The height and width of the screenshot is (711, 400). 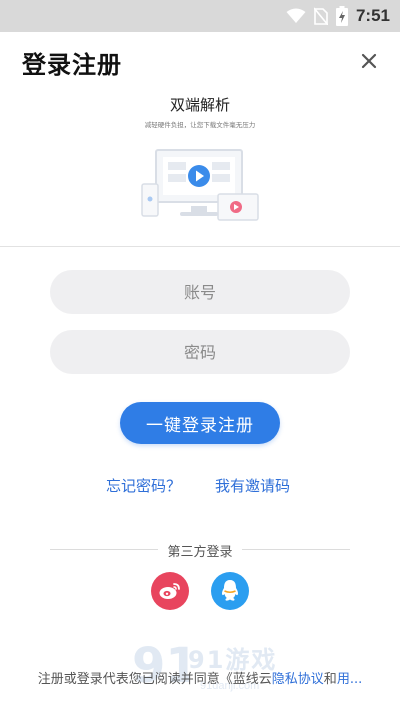 What do you see at coordinates (372, 15) in the screenshot?
I see `status-time: 7:51` at bounding box center [372, 15].